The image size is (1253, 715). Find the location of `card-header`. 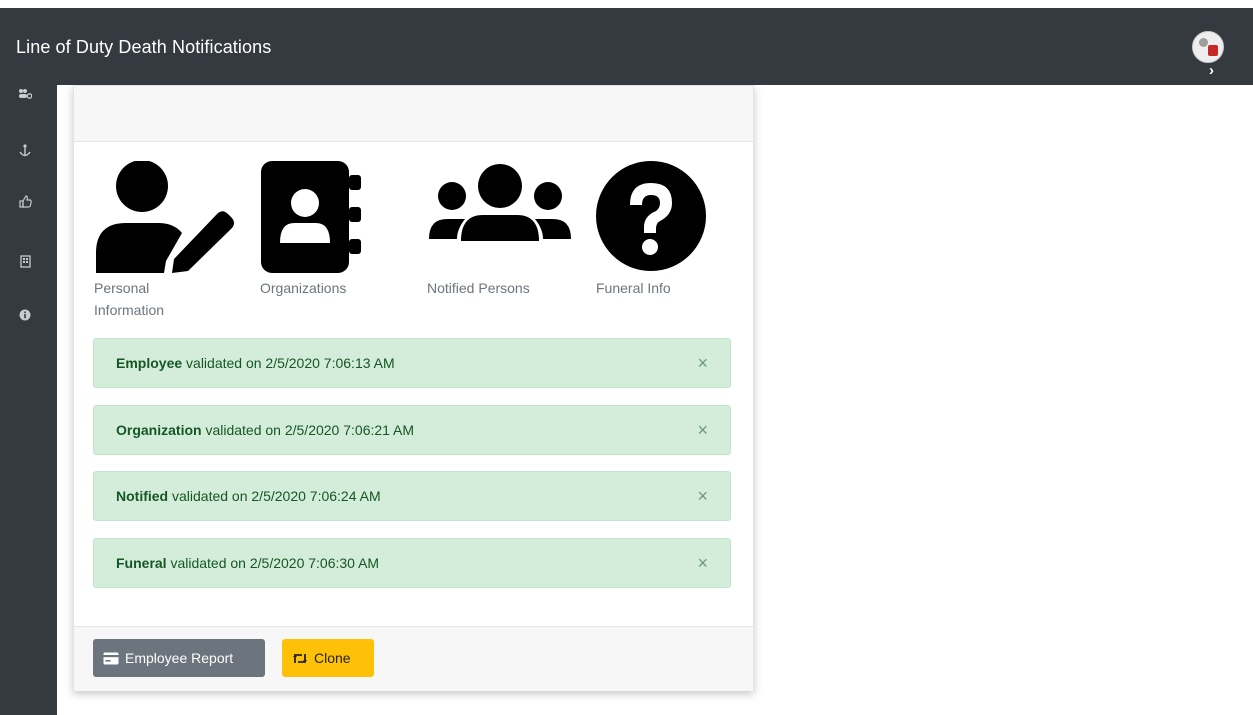

card-header is located at coordinates (413, 114).